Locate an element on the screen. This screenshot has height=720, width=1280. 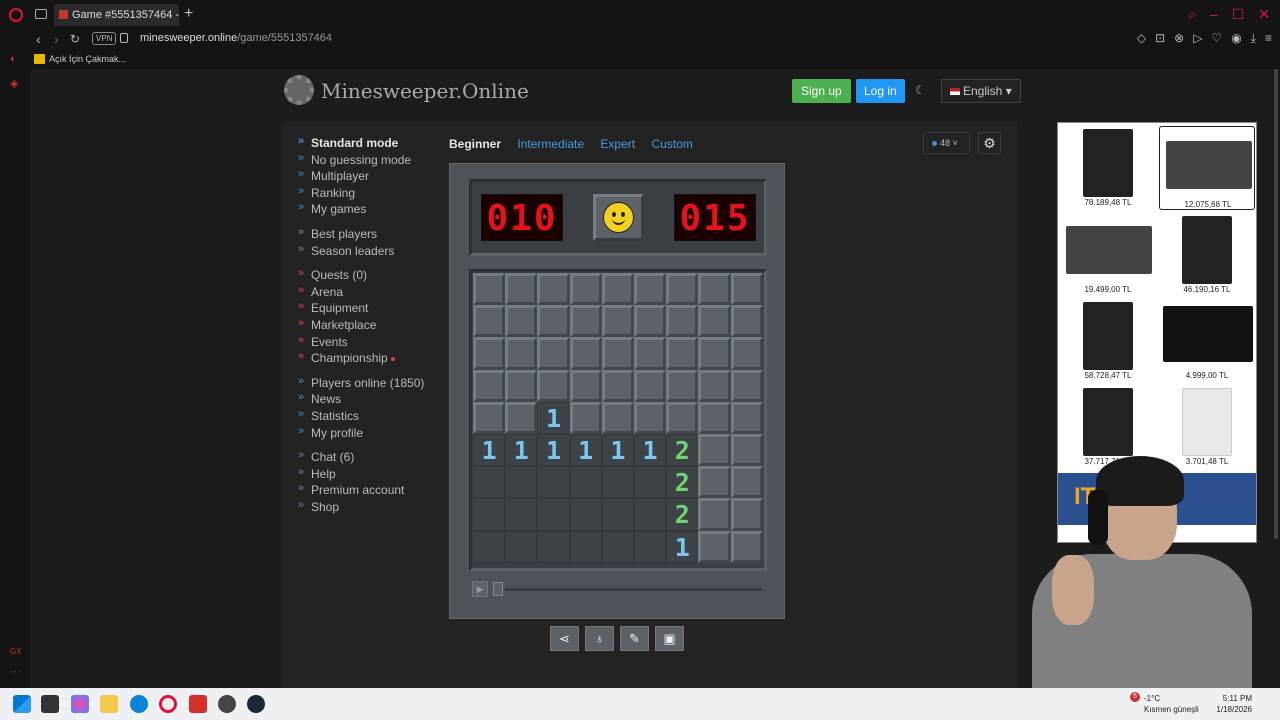
log-in-button: Log in is located at coordinates (880, 91).